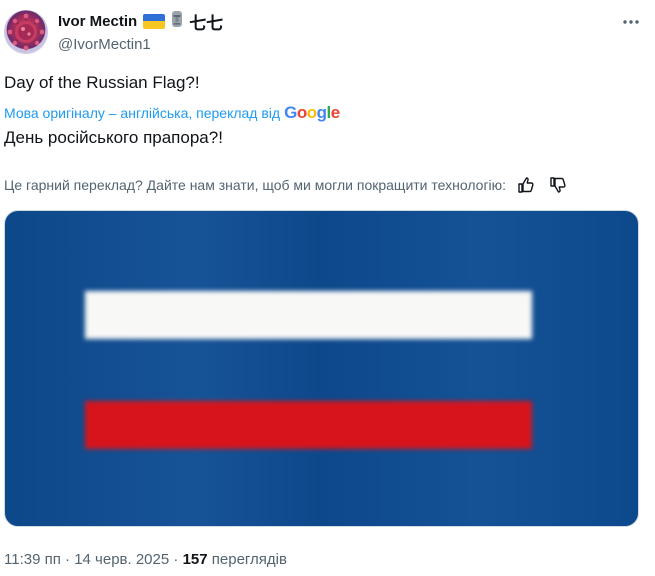  What do you see at coordinates (102, 82) in the screenshot?
I see `tweet-text: Day of the Russian Flag?!` at bounding box center [102, 82].